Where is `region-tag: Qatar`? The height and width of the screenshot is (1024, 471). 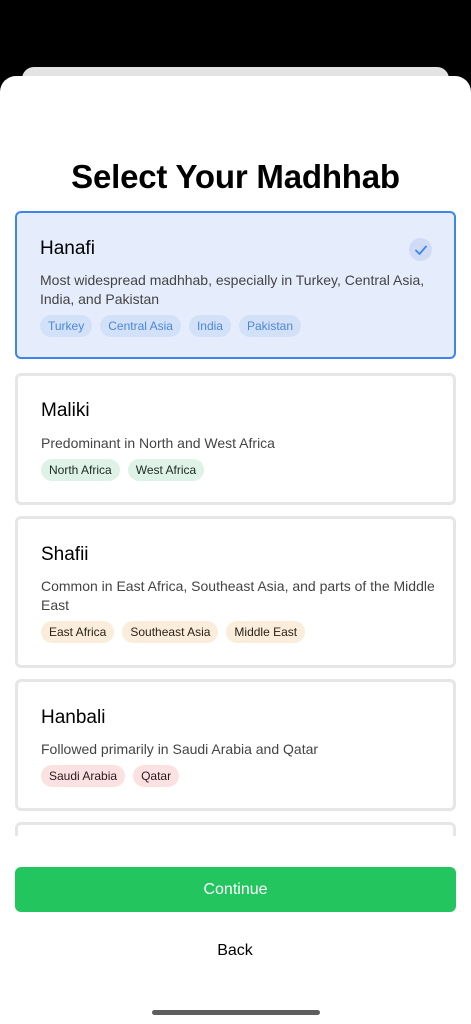
region-tag: Qatar is located at coordinates (156, 776).